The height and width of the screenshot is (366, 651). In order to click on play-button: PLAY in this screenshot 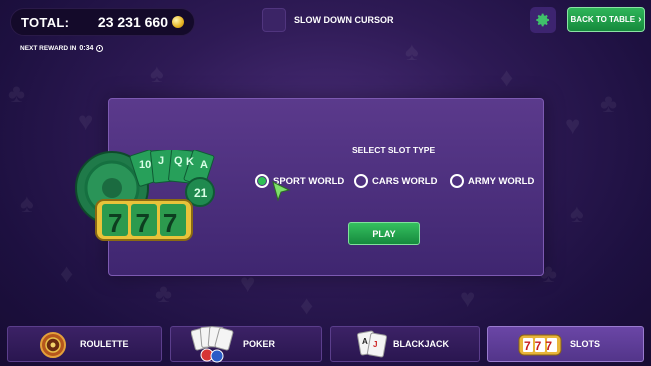, I will do `click(384, 233)`.